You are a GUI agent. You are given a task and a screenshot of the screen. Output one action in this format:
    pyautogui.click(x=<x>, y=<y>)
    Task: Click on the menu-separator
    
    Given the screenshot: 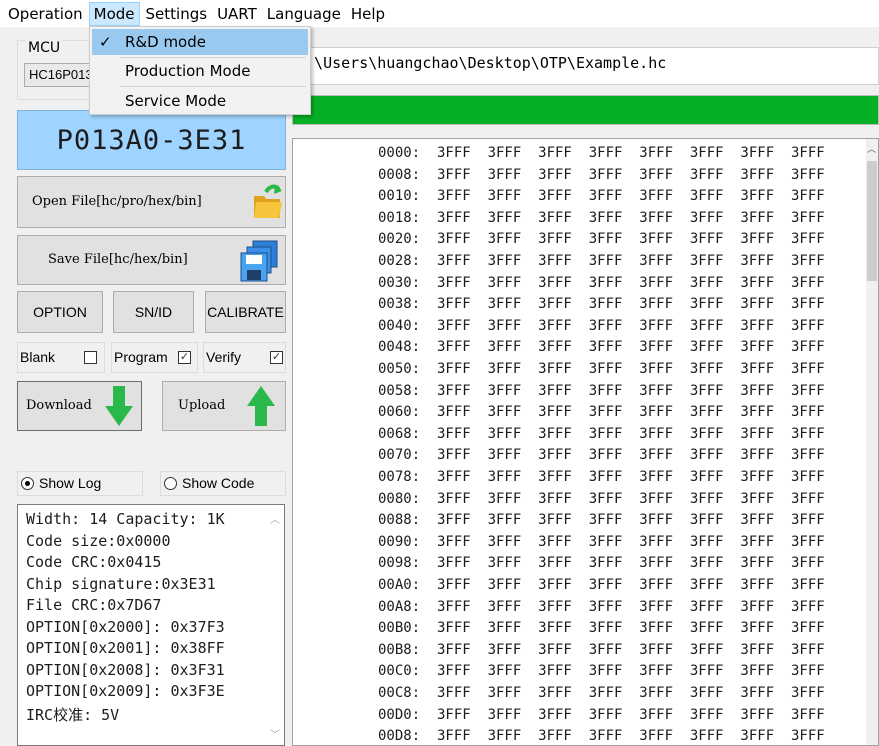 What is the action you would take?
    pyautogui.click(x=213, y=86)
    